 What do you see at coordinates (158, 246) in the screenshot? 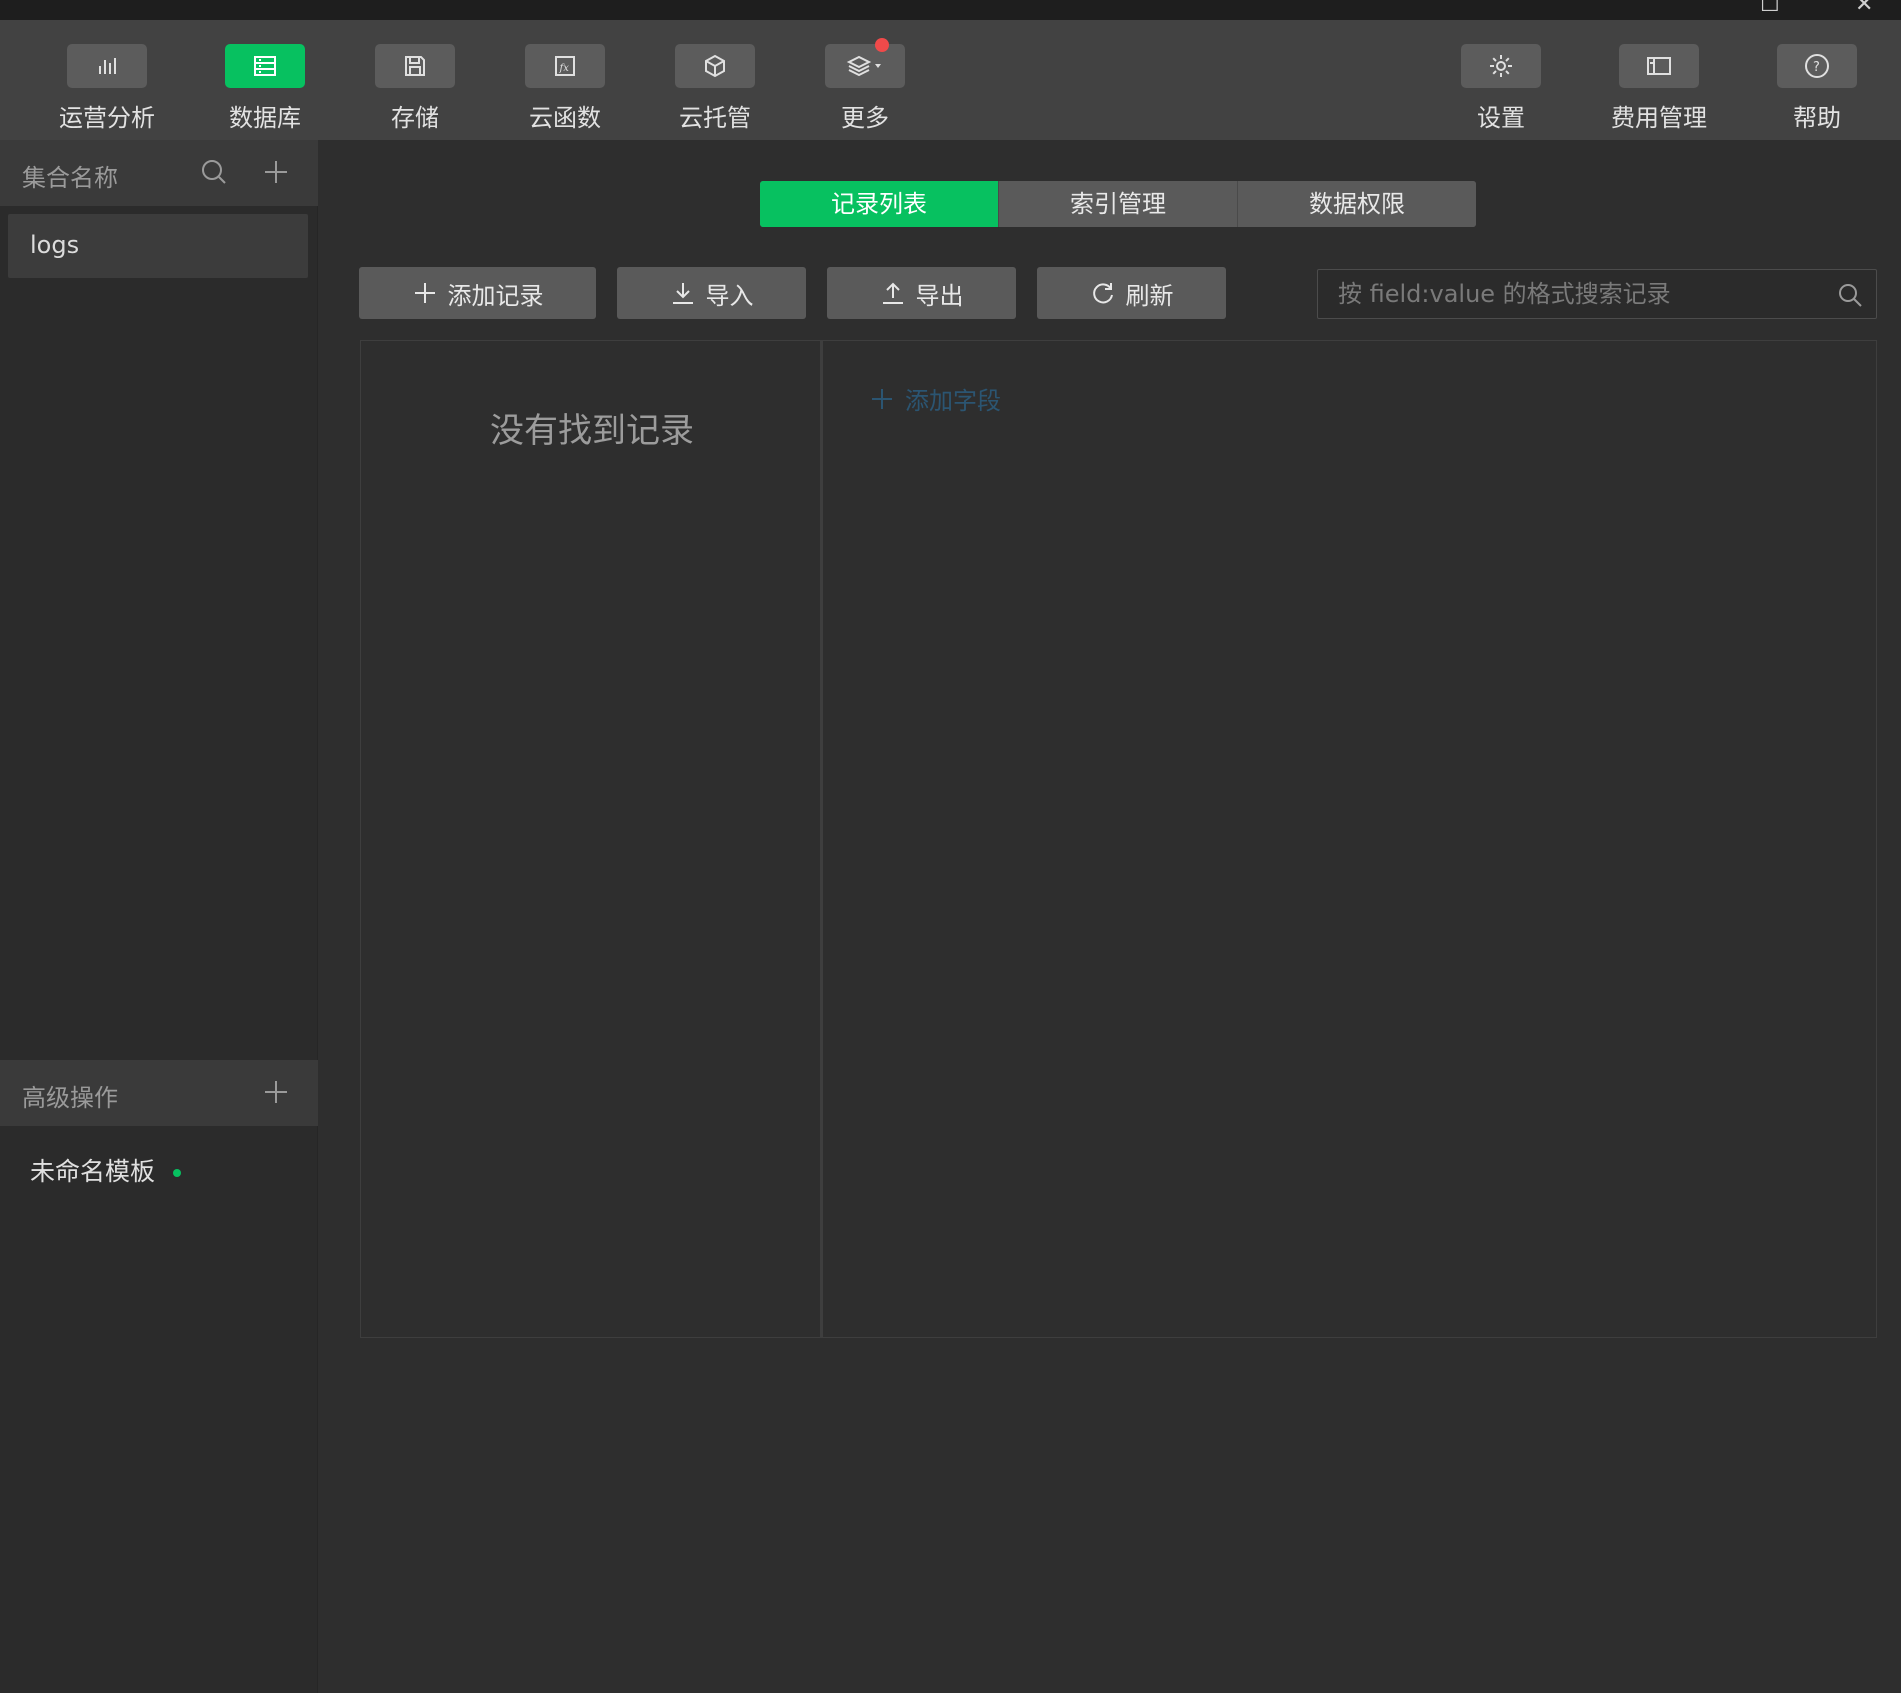
I see `collection-item-logs: logs` at bounding box center [158, 246].